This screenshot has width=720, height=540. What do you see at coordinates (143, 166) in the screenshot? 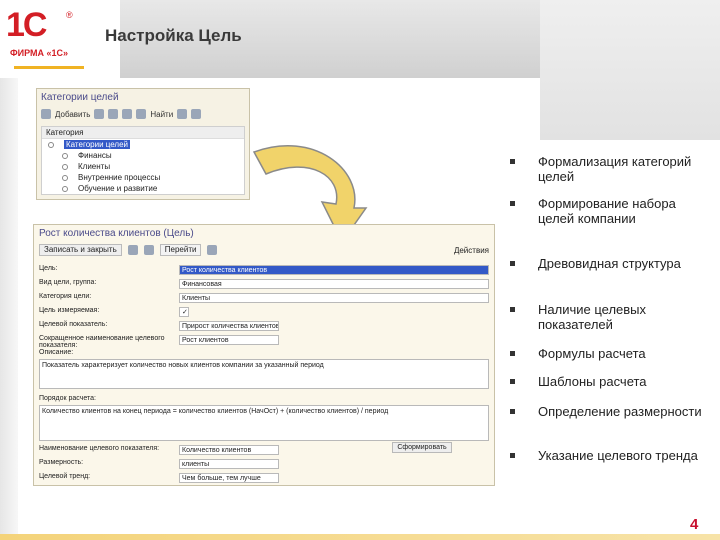
I see `tree-row: Клиенты` at bounding box center [143, 166].